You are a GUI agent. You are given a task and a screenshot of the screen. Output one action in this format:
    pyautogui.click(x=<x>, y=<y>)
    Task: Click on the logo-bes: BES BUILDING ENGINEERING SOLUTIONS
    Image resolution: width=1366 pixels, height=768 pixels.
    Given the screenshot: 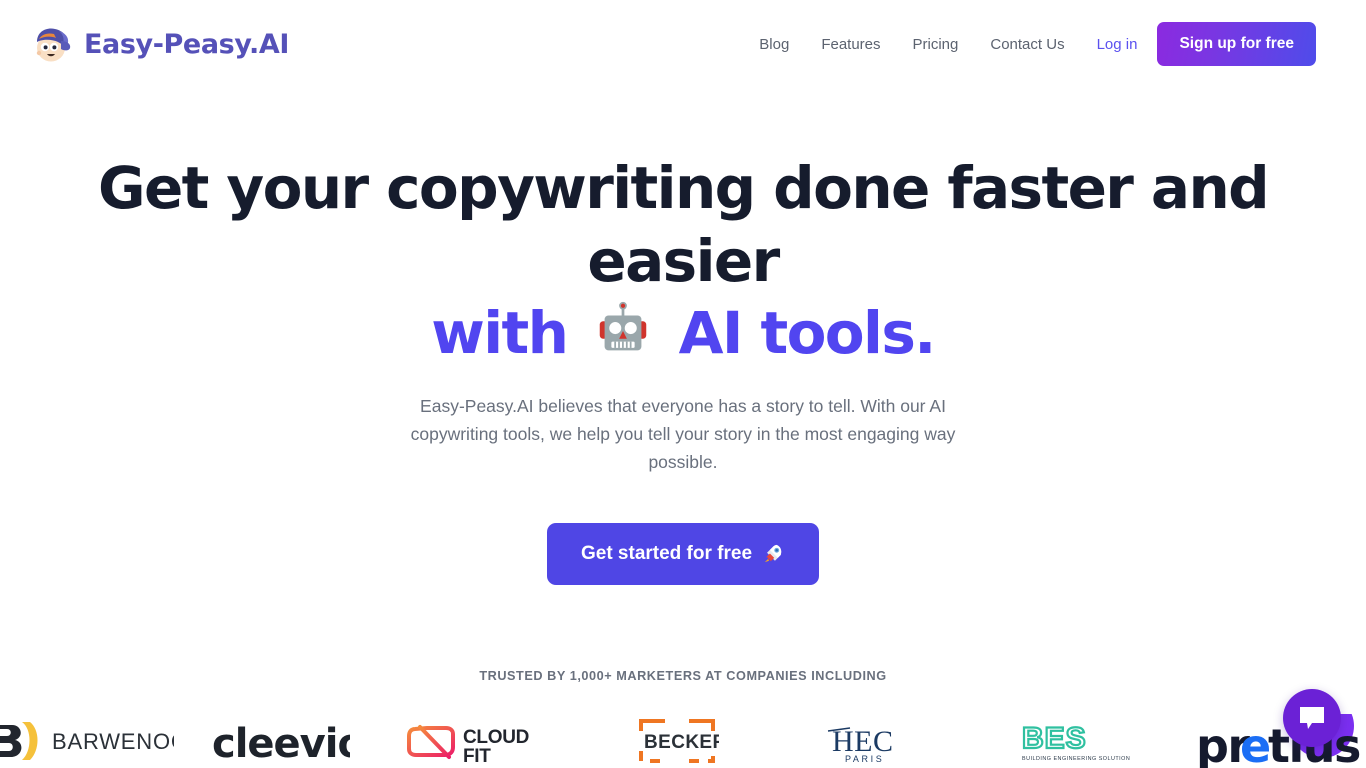 What is the action you would take?
    pyautogui.click(x=1074, y=741)
    